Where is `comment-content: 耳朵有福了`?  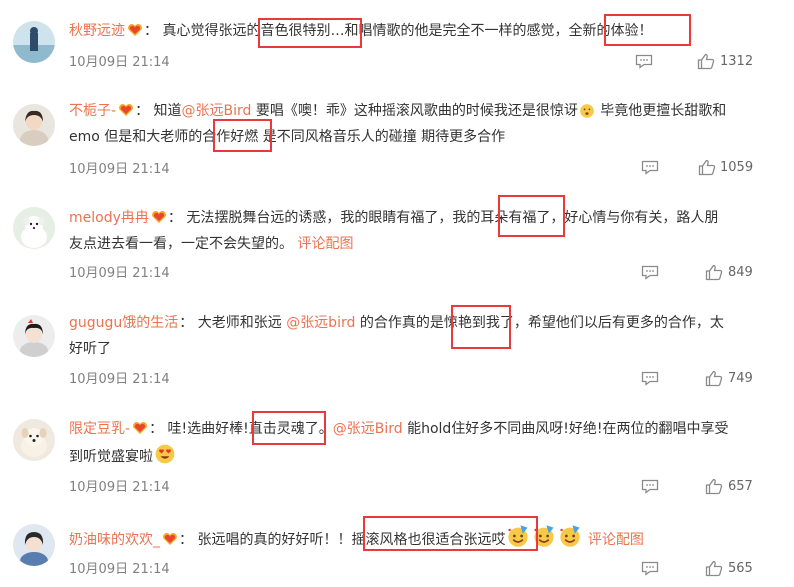
comment-content: 耳朵有福了 is located at coordinates (515, 218).